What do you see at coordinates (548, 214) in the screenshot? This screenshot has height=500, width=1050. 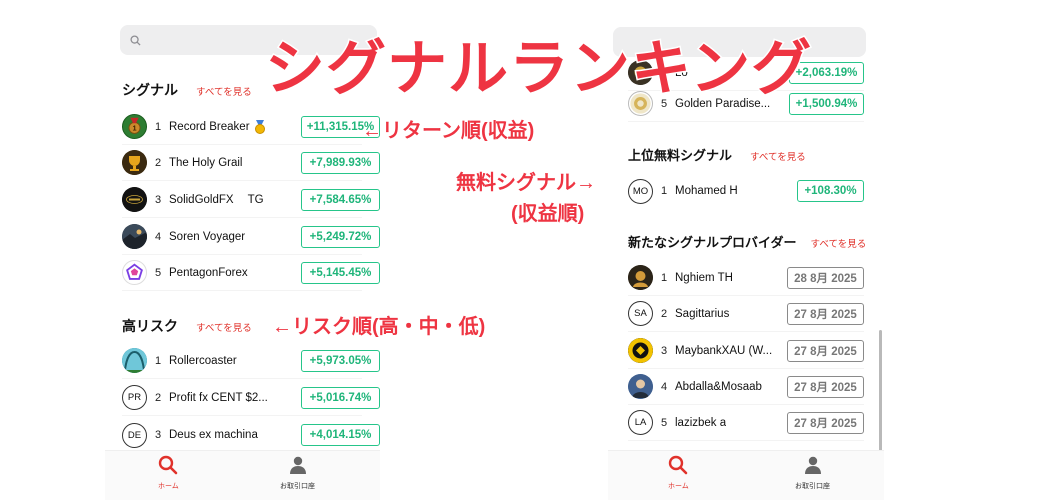 I see `free-signal-order-annotation: (収益順)` at bounding box center [548, 214].